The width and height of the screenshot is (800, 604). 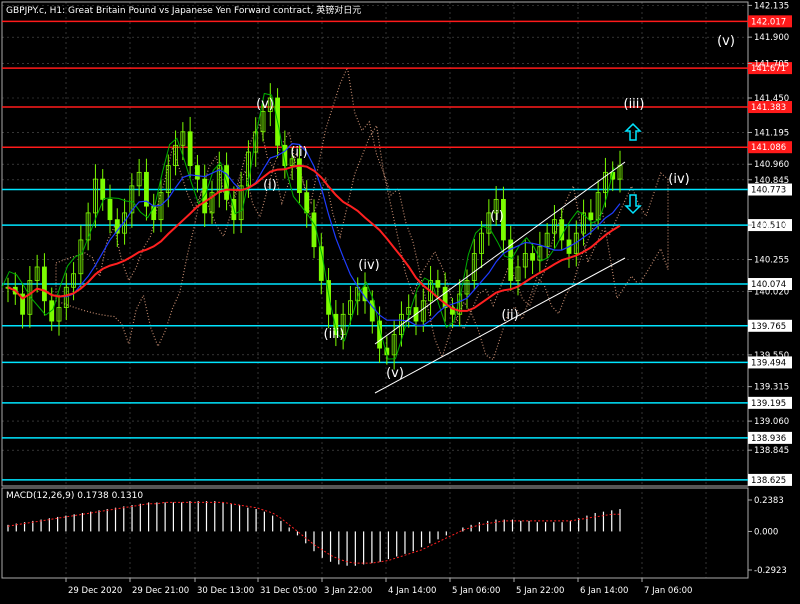 What do you see at coordinates (768, 327) in the screenshot?
I see `cyan-level-label: 139.765` at bounding box center [768, 327].